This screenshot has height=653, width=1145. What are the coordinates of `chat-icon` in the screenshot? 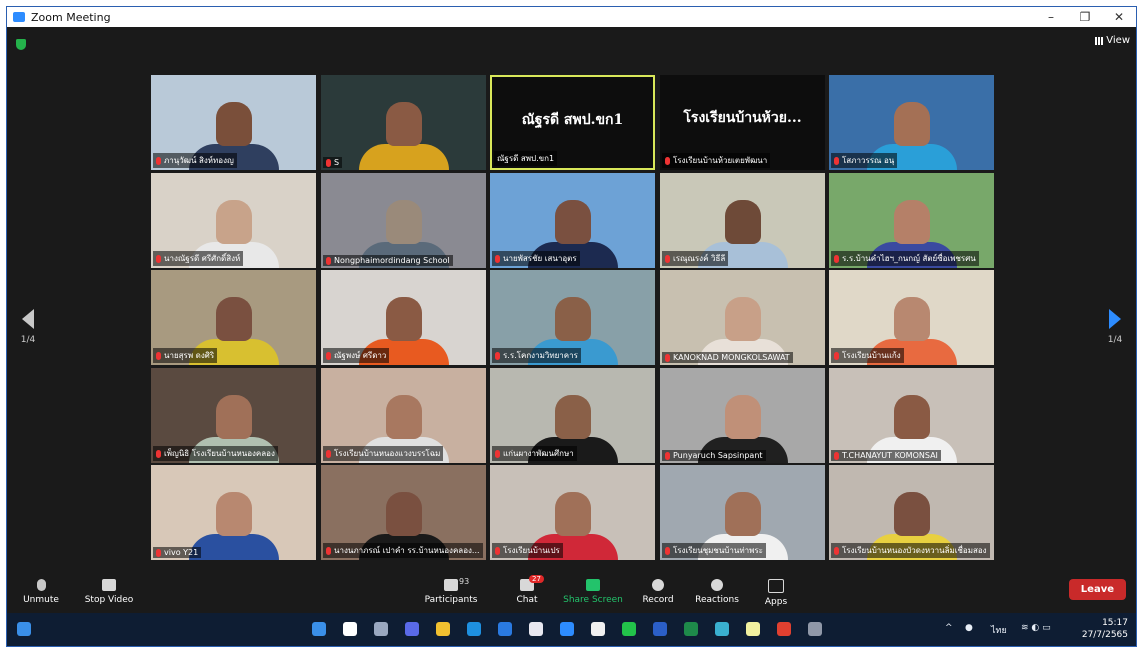 It's located at (412, 629).